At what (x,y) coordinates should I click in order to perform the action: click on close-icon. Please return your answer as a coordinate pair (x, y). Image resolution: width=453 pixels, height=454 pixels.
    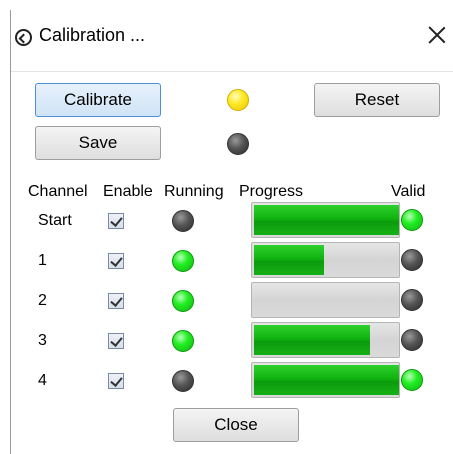
    Looking at the image, I should click on (437, 34).